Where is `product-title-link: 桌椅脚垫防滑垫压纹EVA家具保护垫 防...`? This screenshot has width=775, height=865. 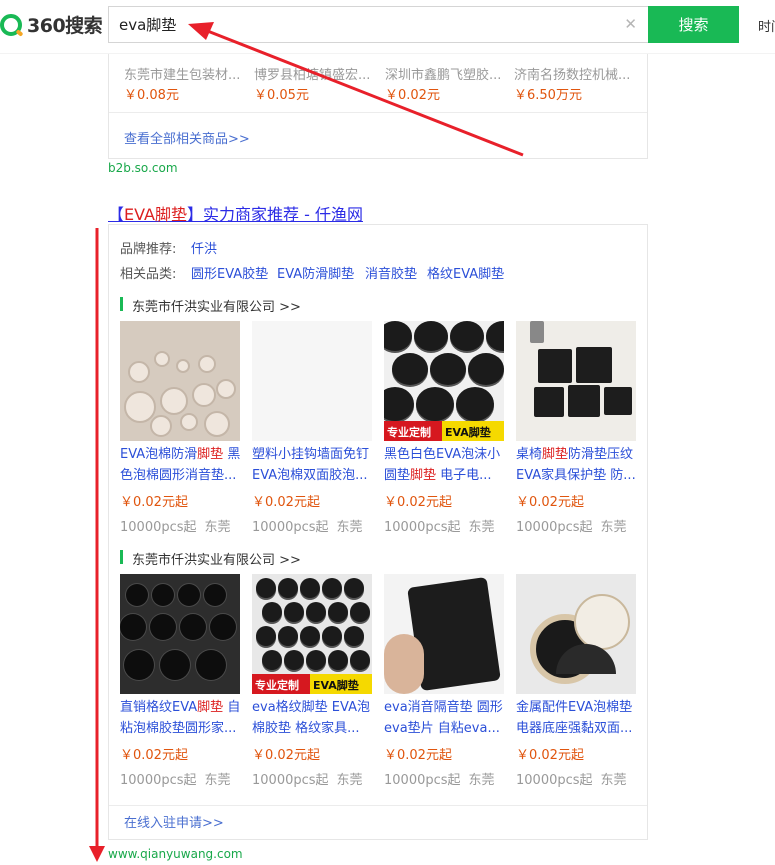 product-title-link: 桌椅脚垫防滑垫压纹EVA家具保护垫 防... is located at coordinates (577, 465).